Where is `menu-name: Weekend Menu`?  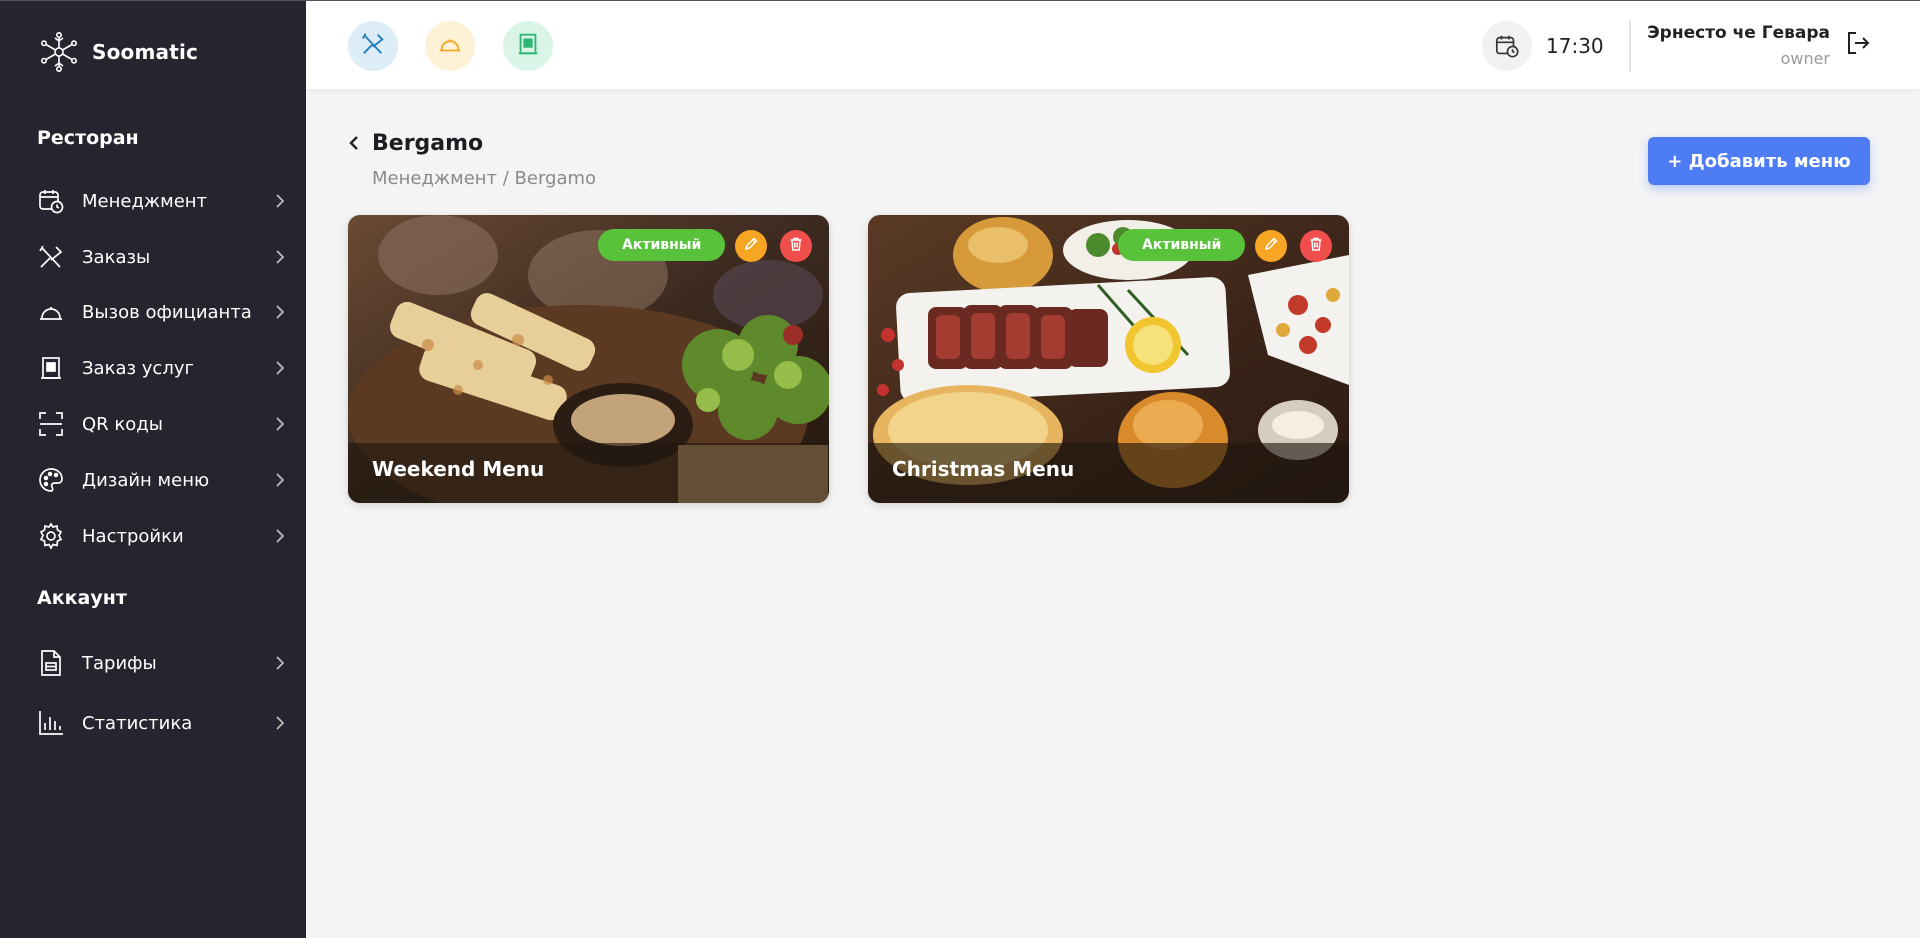
menu-name: Weekend Menu is located at coordinates (458, 469).